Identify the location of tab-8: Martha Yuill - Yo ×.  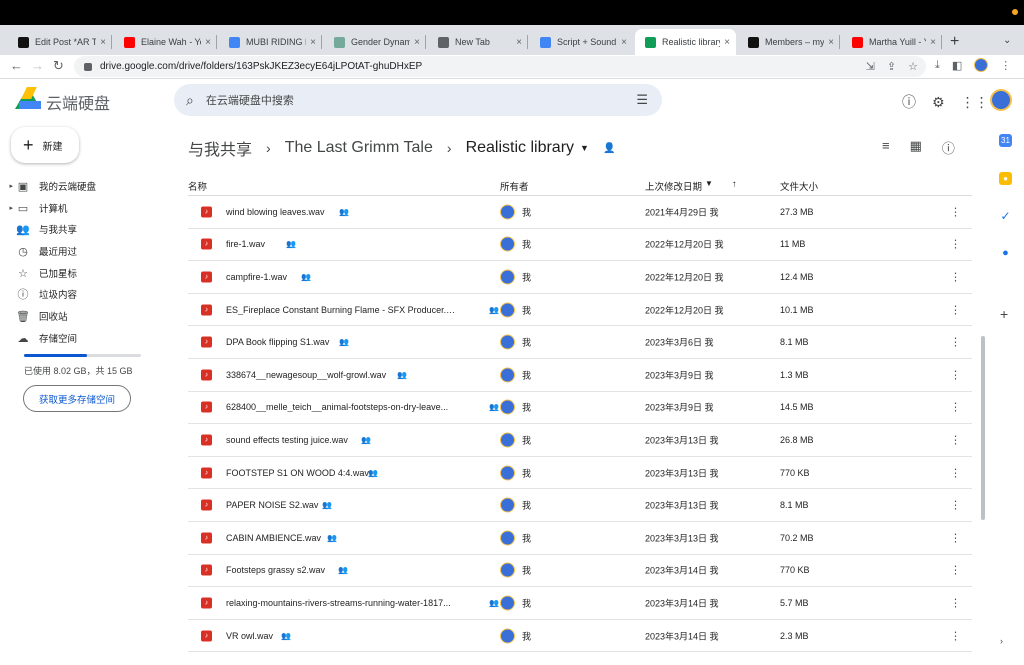
(892, 42).